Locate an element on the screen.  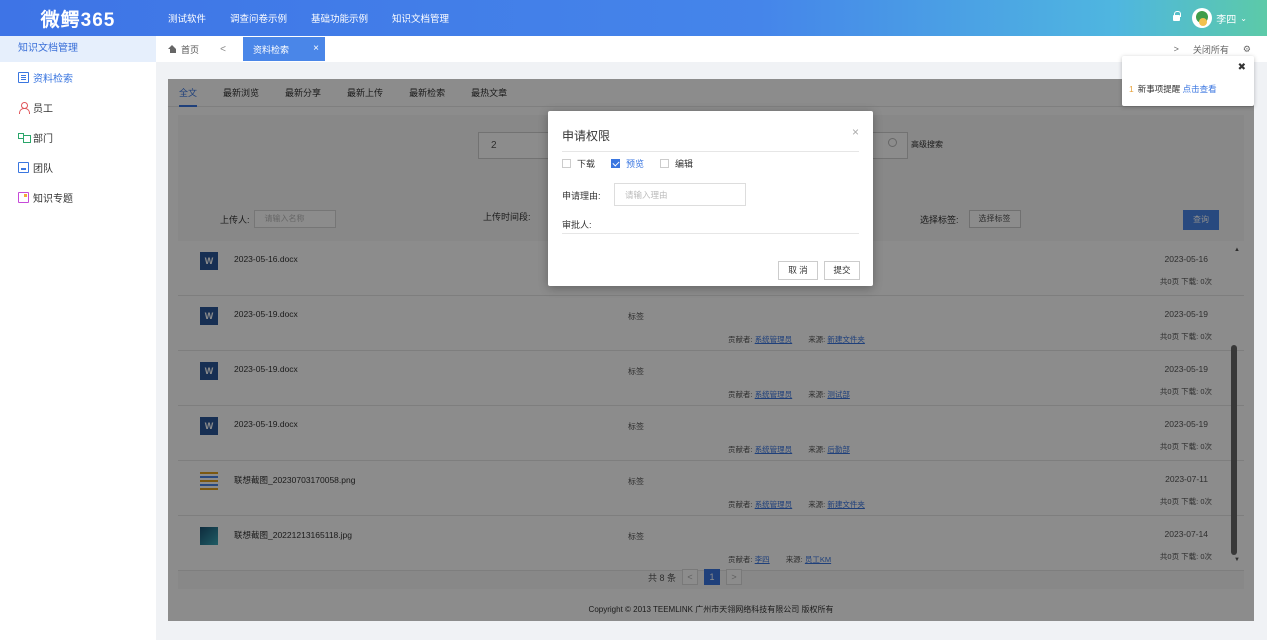
user-menu: 李四 ⌄ is located at coordinates (1219, 18).